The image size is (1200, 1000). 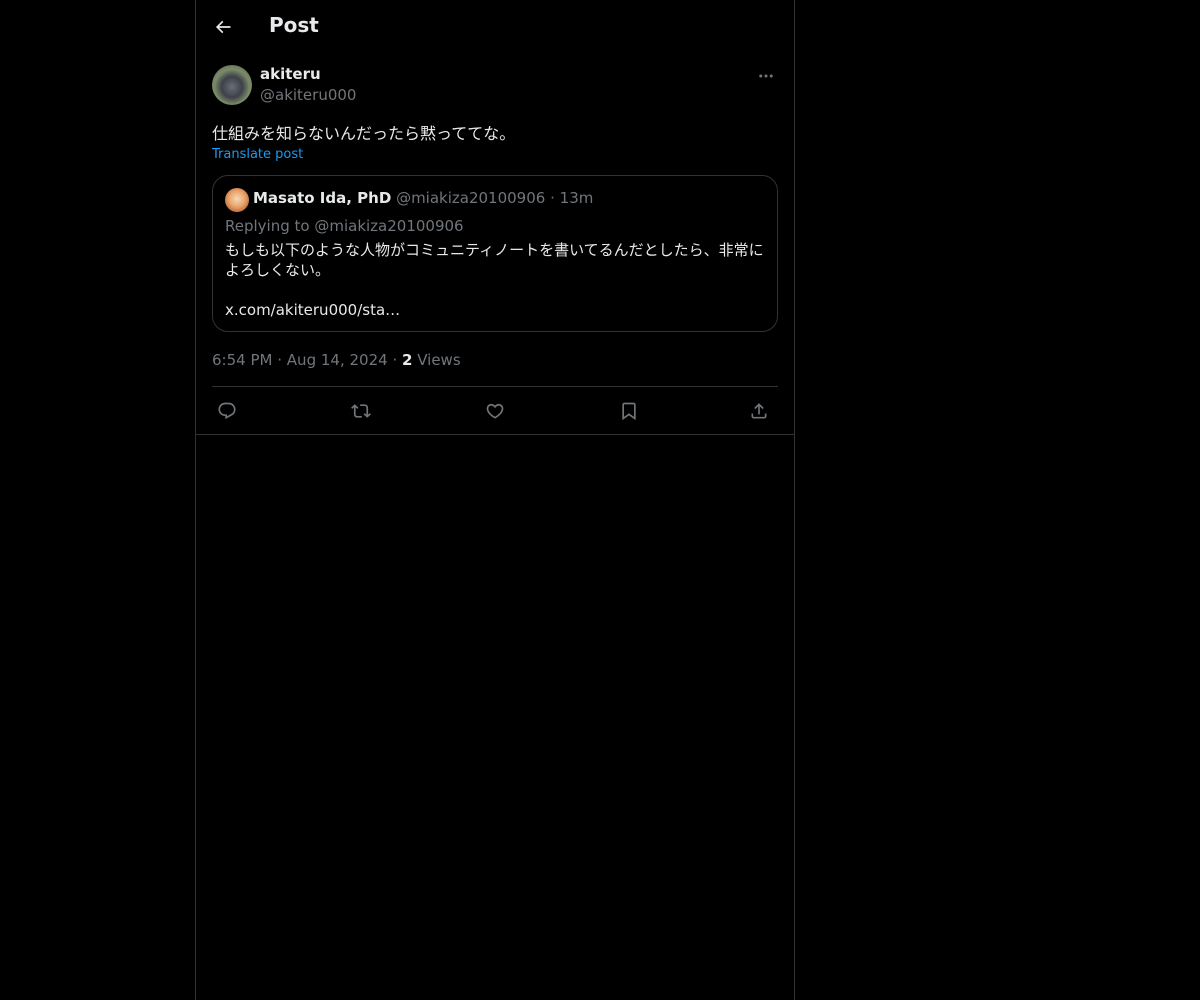 I want to click on back-button, so click(x=223, y=27).